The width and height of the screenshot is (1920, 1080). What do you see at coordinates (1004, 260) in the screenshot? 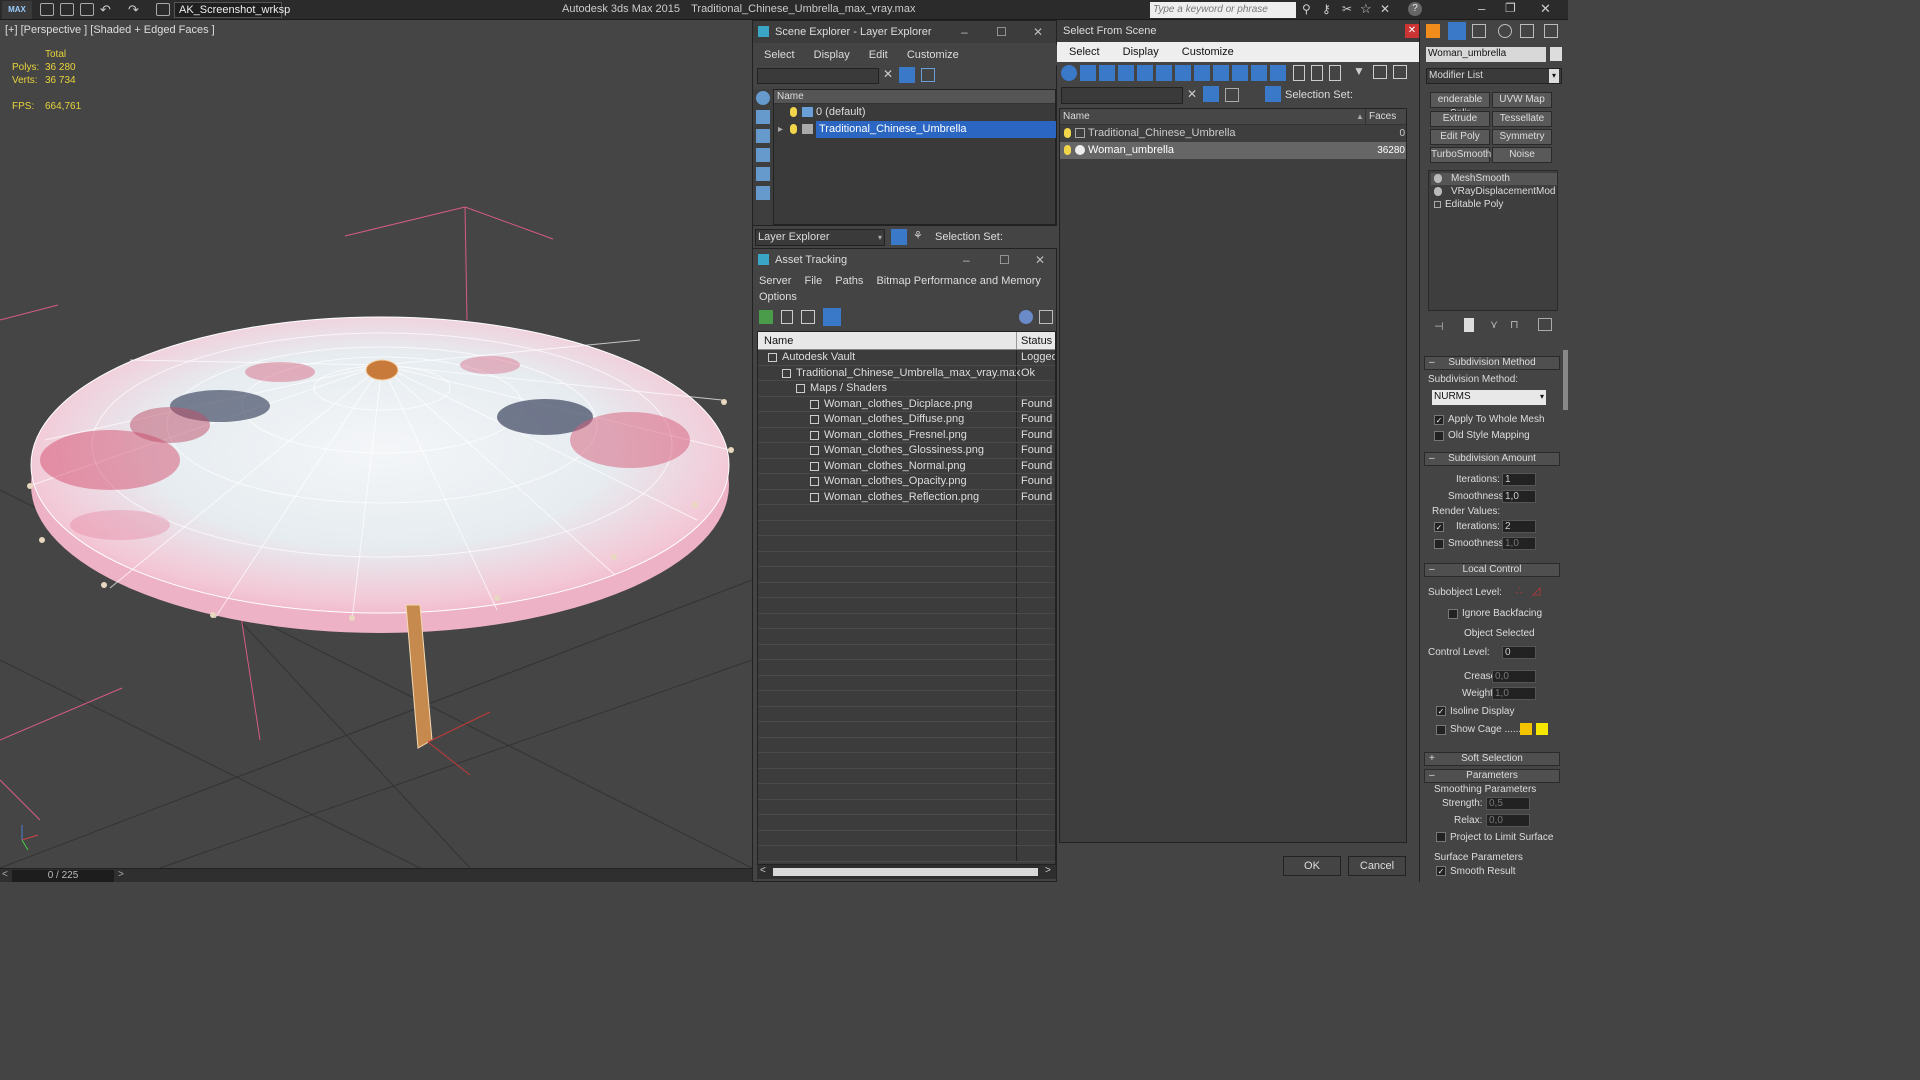
I see `maximize-icon: ☐` at bounding box center [1004, 260].